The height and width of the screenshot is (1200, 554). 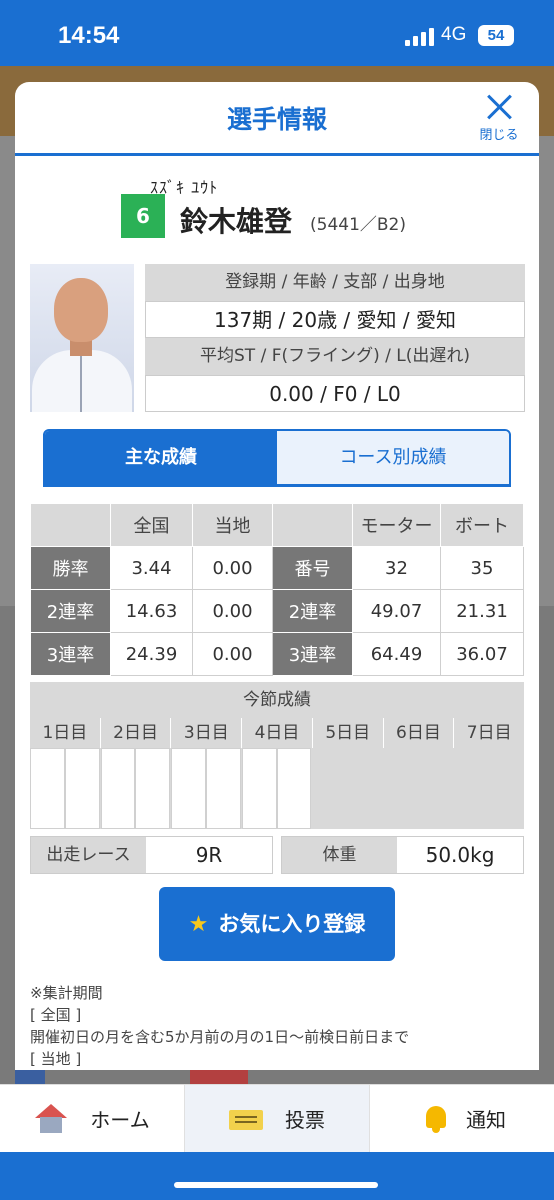 What do you see at coordinates (312, 568) in the screenshot?
I see `row-label: 番号` at bounding box center [312, 568].